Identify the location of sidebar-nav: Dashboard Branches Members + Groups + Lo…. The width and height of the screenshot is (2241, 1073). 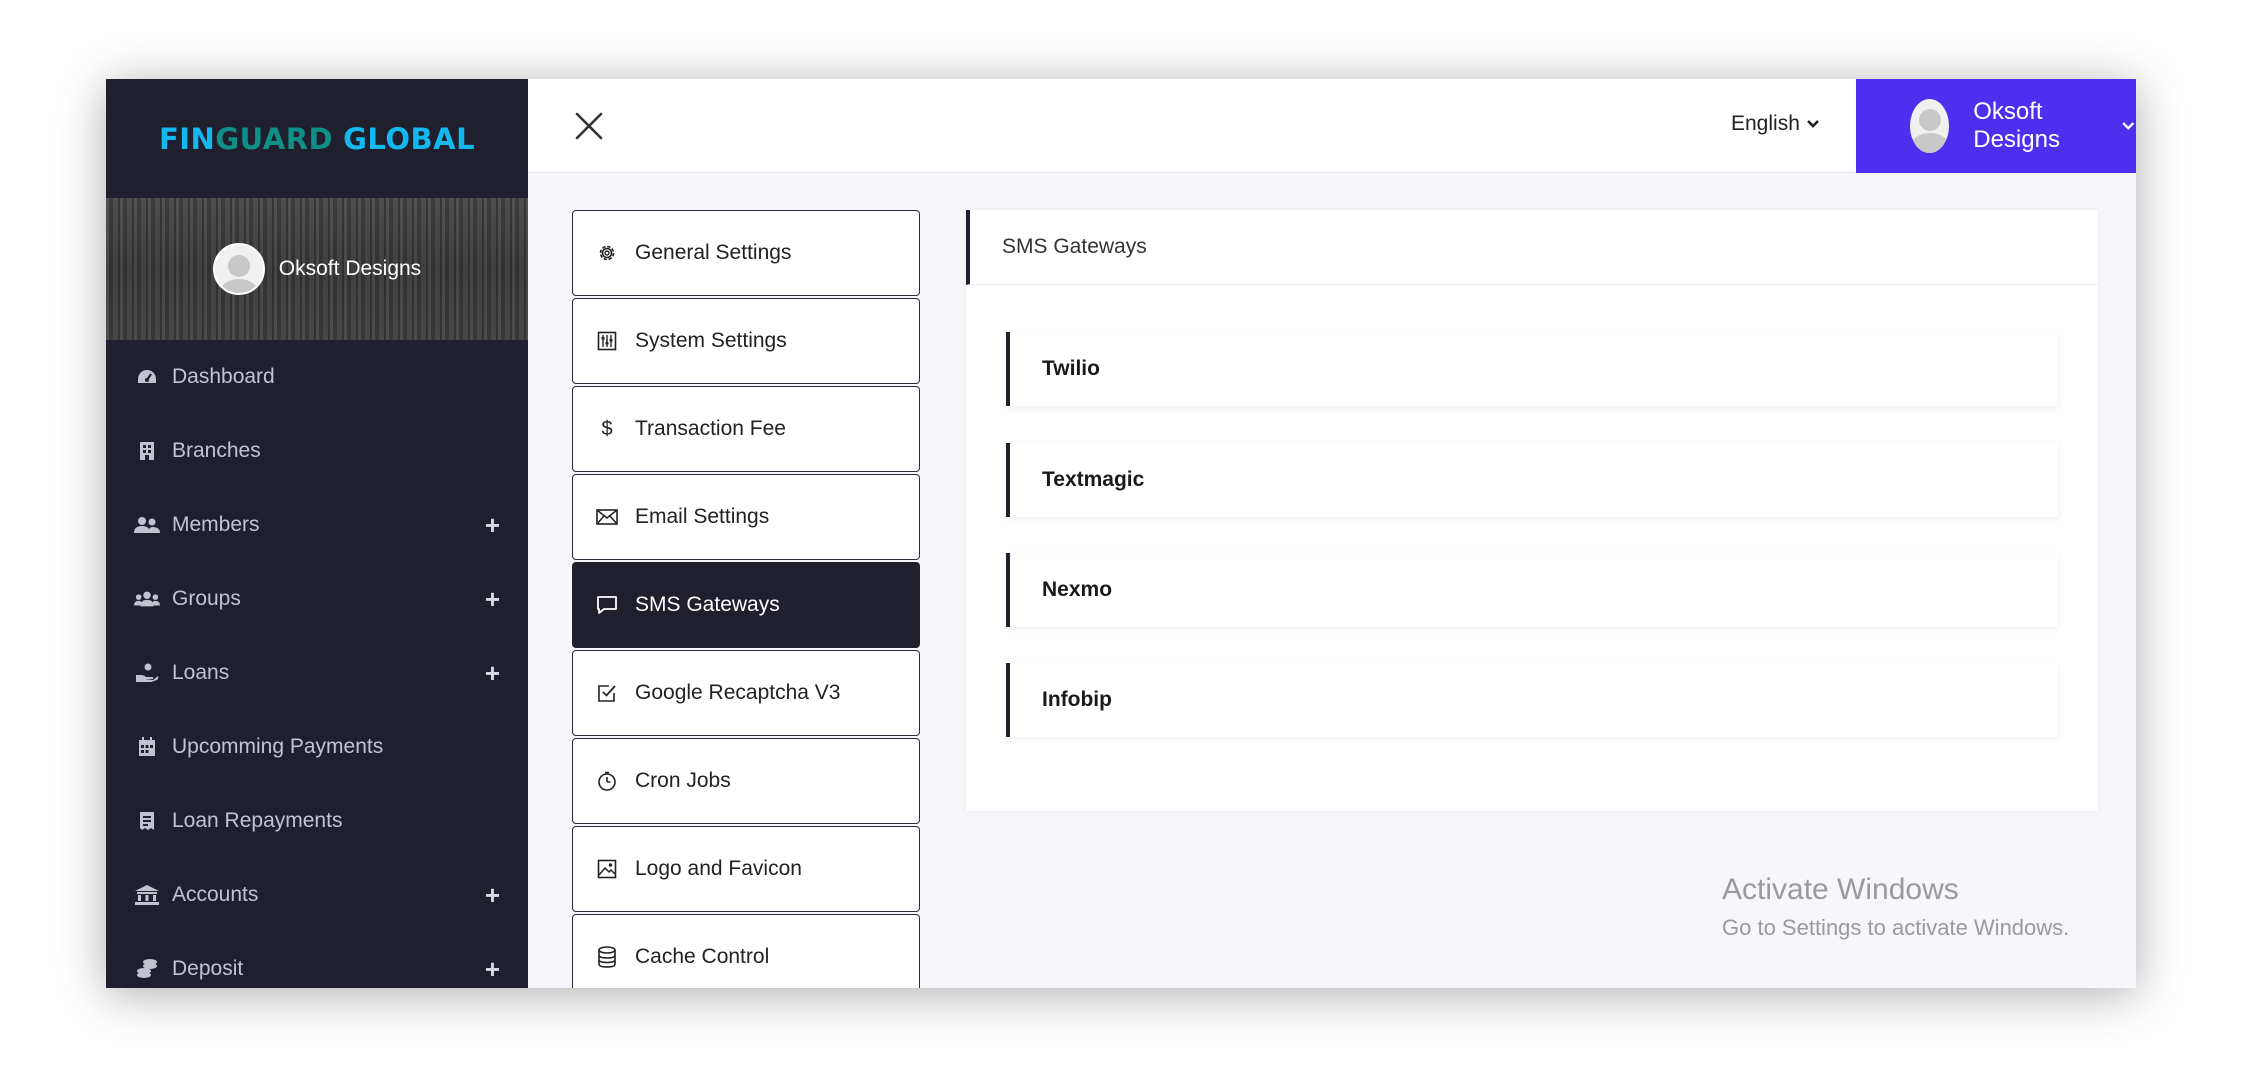
(317, 664).